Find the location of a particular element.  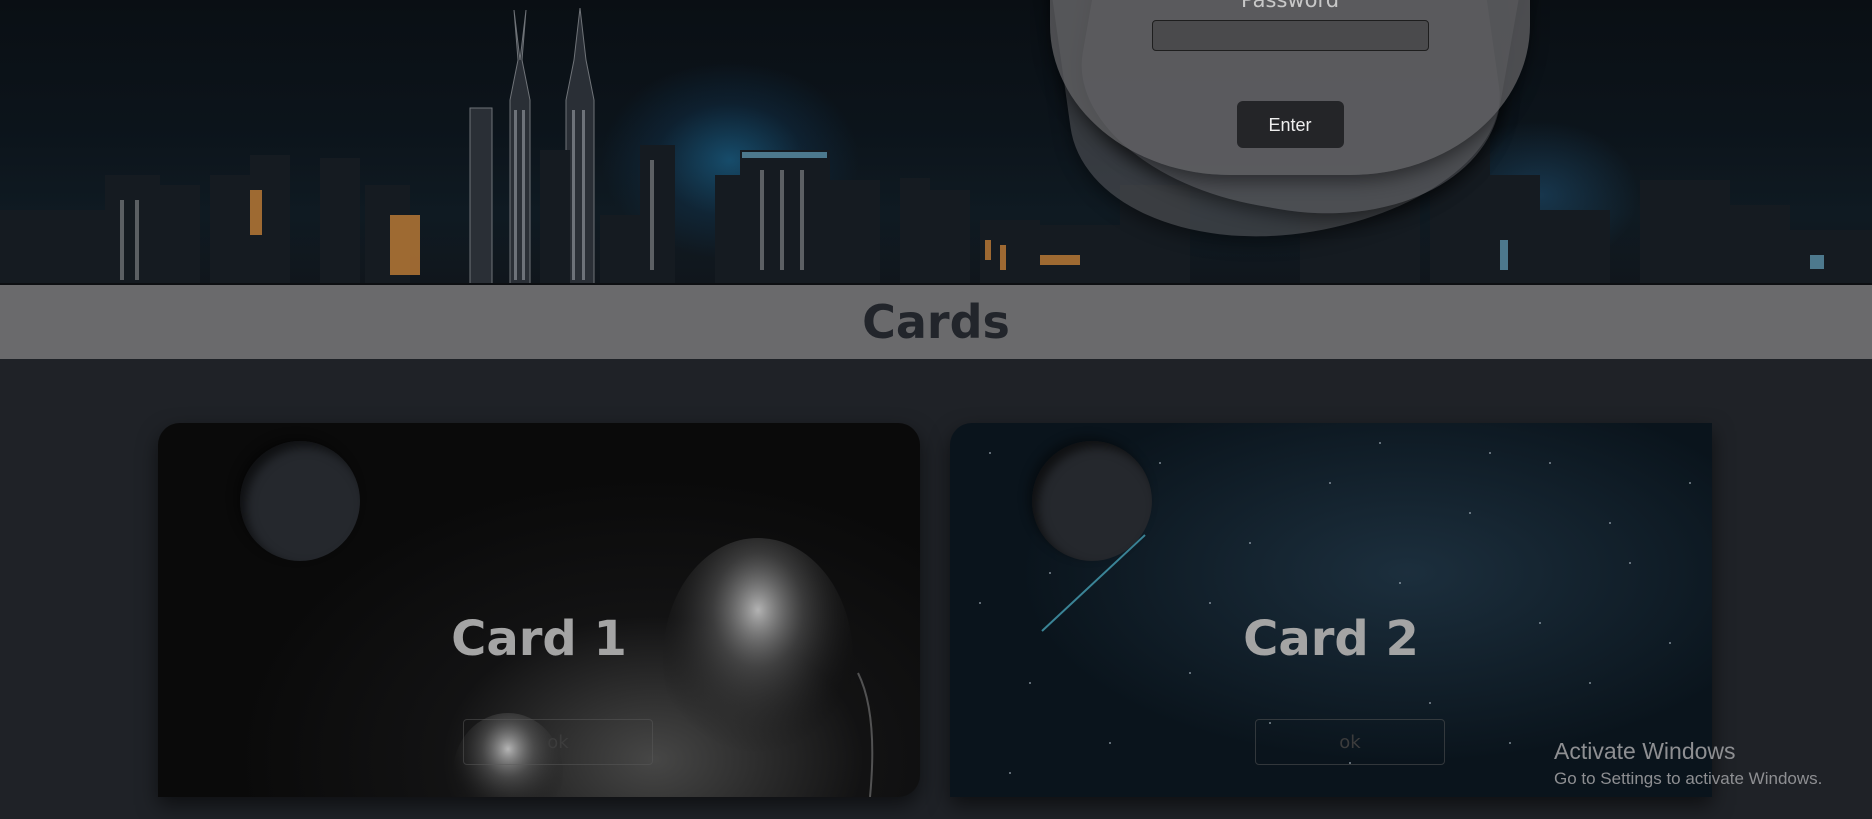

card-title: Card 1 is located at coordinates (539, 639).